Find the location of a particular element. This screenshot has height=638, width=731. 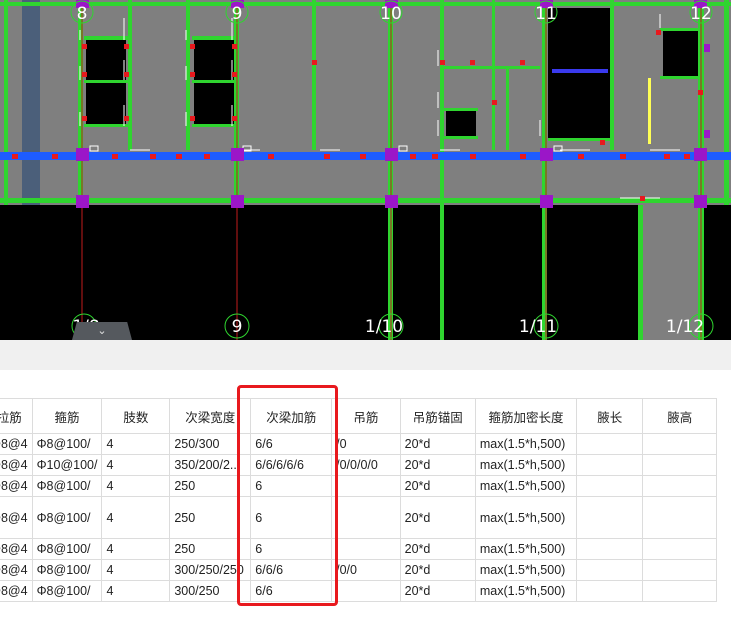

column-header-haunch-height: 腋高 is located at coordinates (679, 416).